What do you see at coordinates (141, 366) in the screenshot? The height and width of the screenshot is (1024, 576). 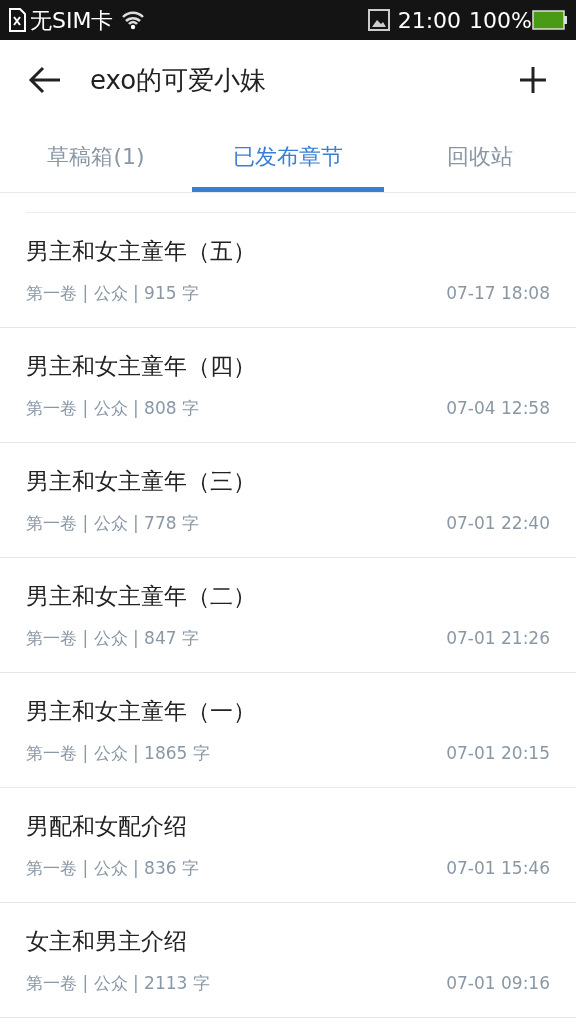 I see `chapter-title: 男主和女主童年（四）` at bounding box center [141, 366].